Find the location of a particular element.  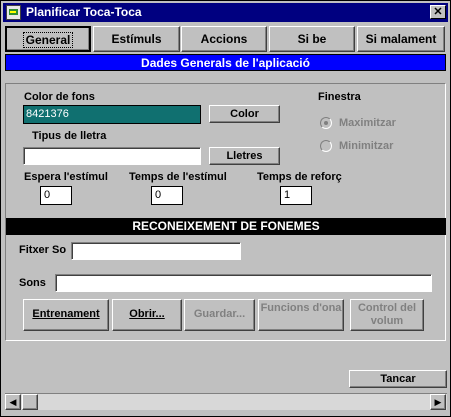

sounds-field is located at coordinates (243, 283).